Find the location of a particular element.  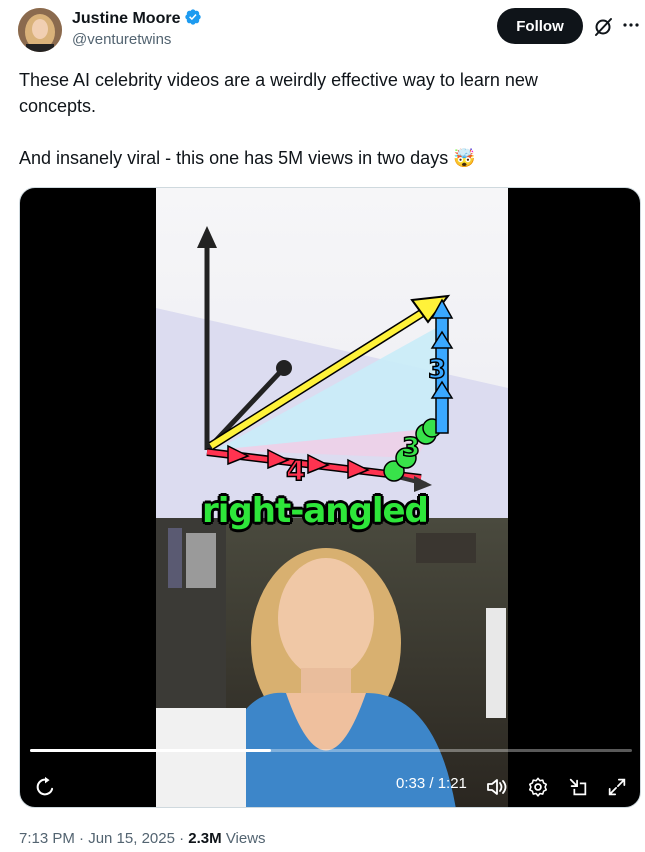

tweet-meta: 7:13 PM · Jun 15, 2025 · 2.3M Views is located at coordinates (142, 838).